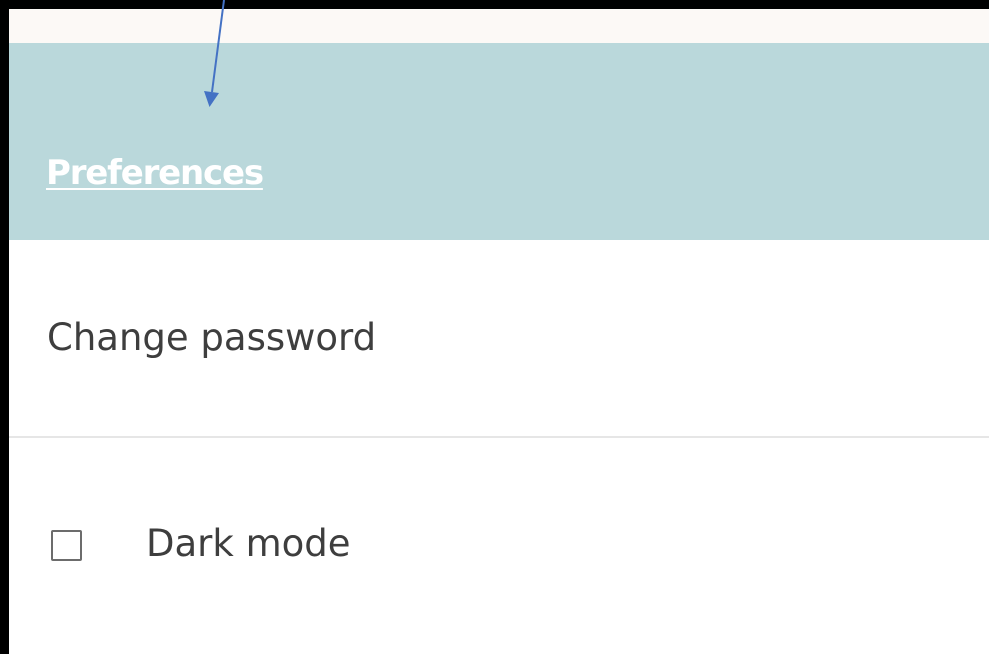 The image size is (989, 654). I want to click on checkbox-unchecked-icon, so click(66, 545).